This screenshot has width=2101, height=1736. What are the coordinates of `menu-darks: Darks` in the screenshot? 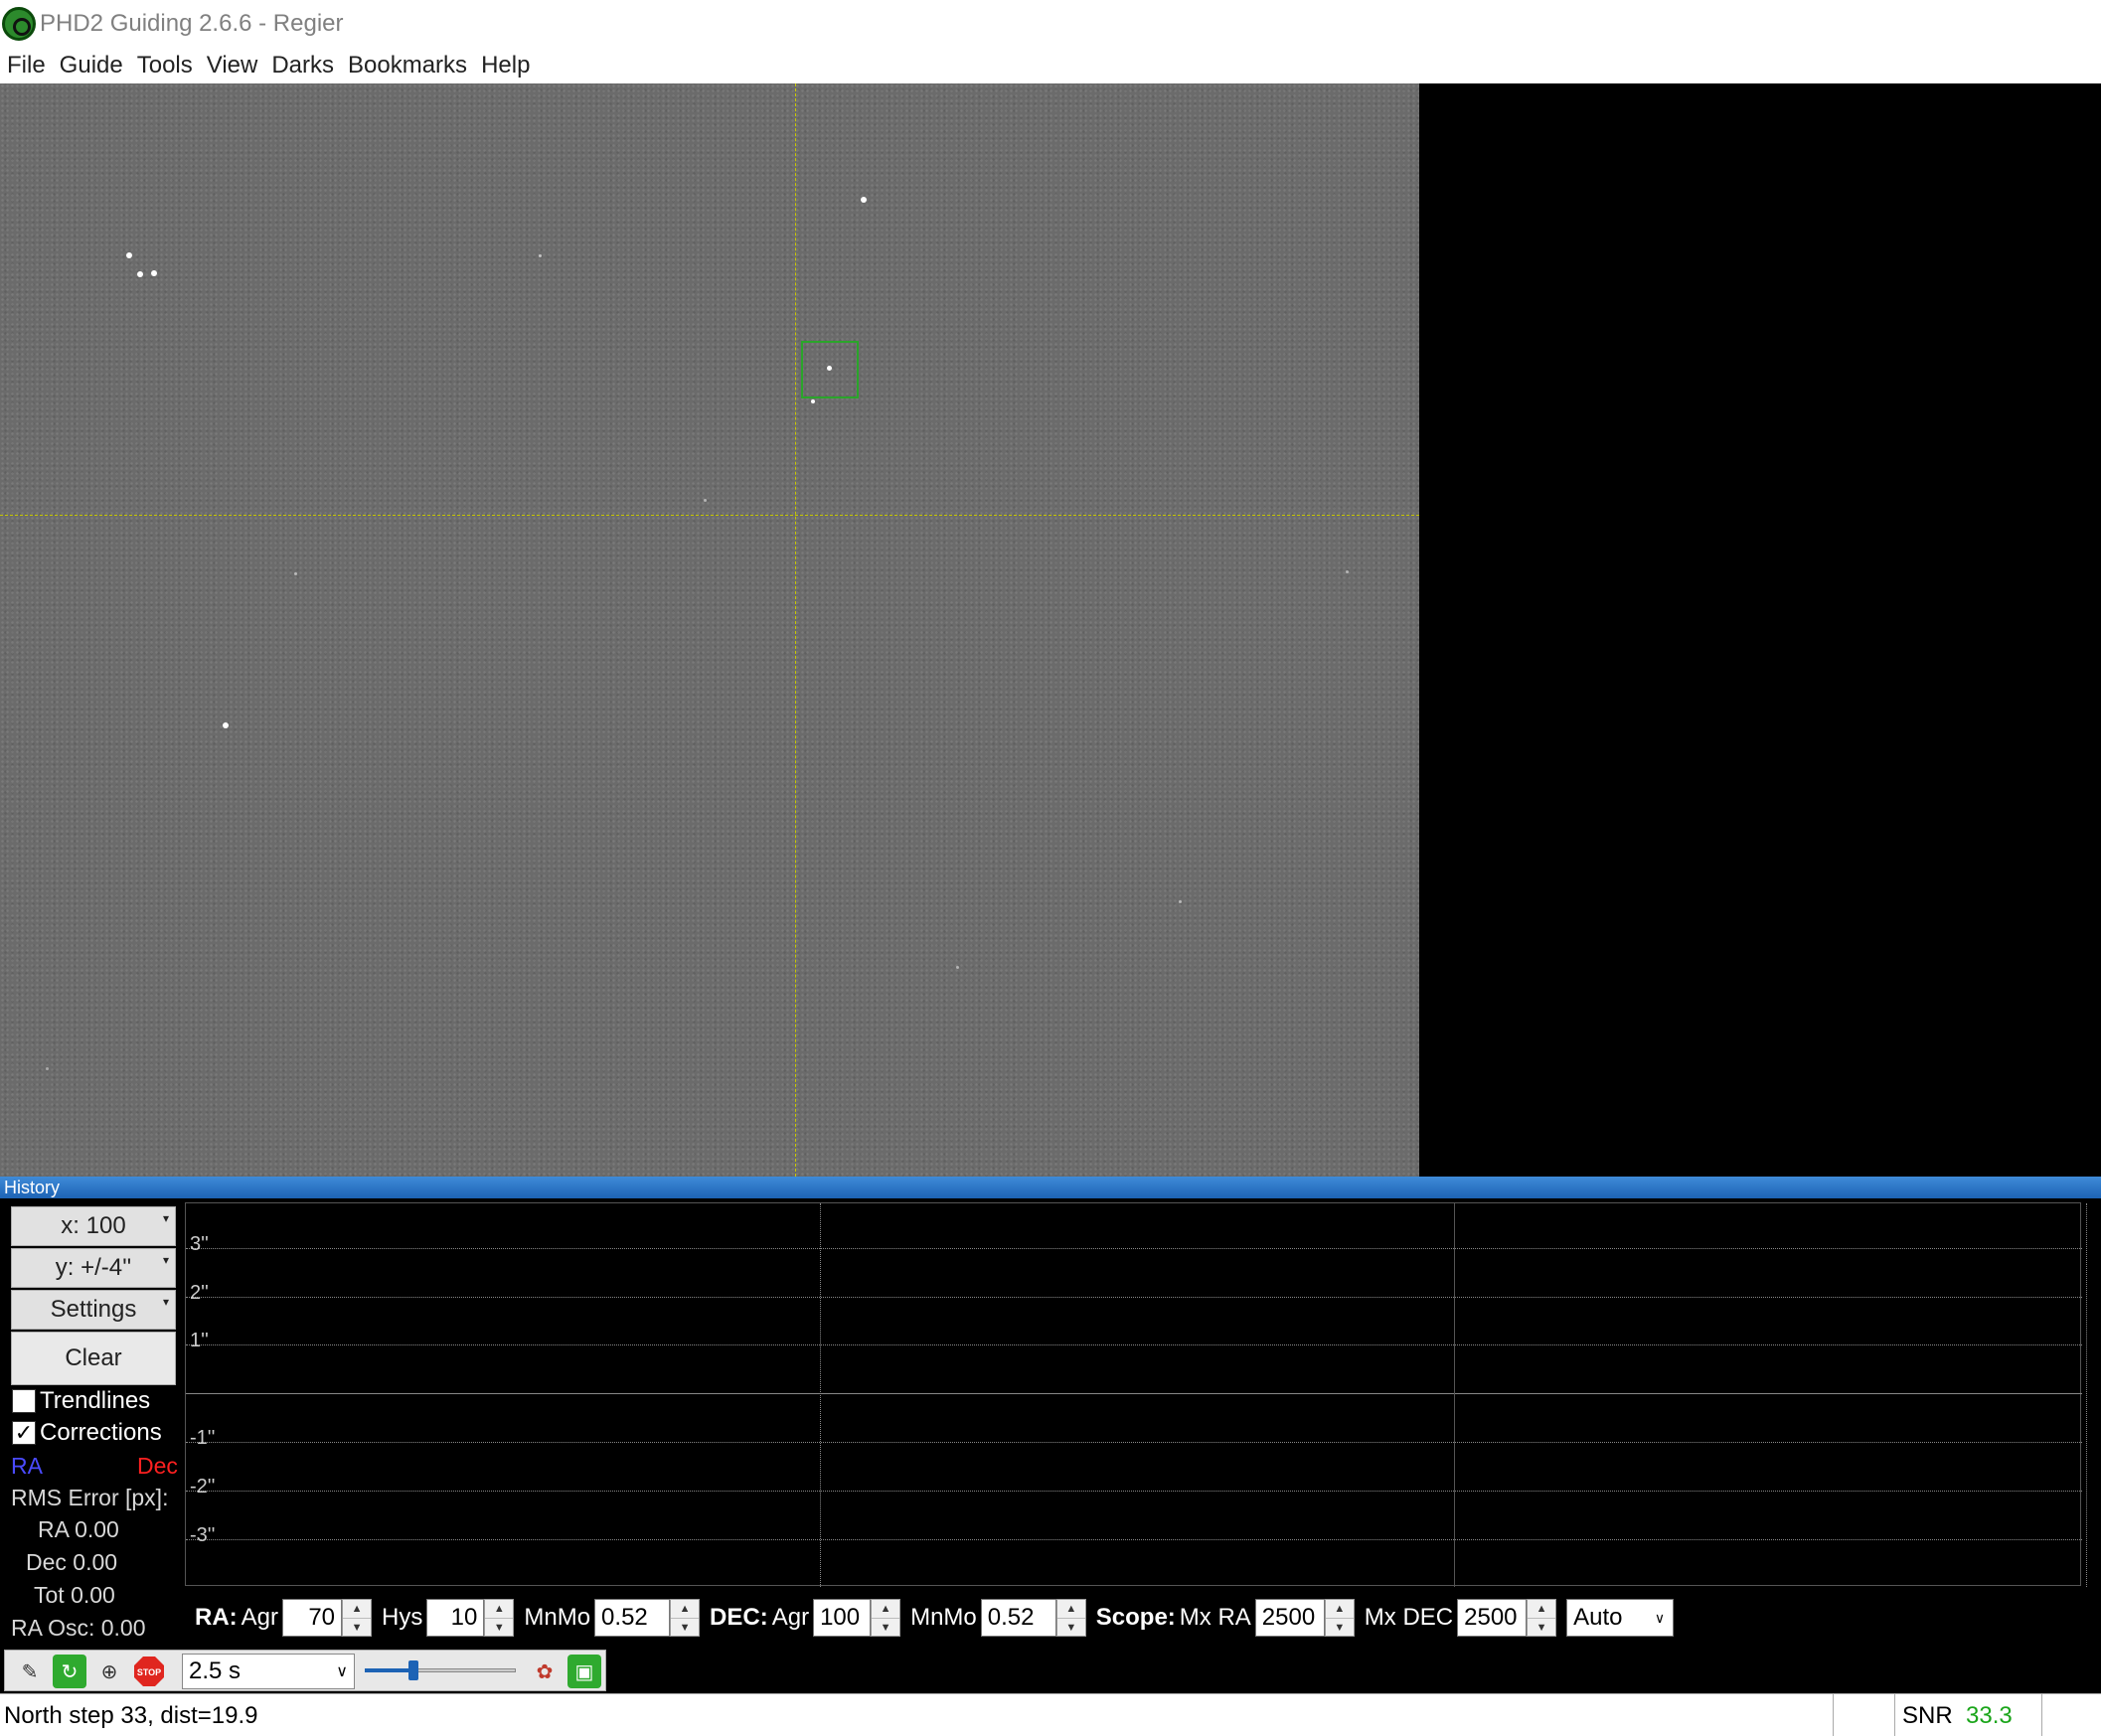 It's located at (302, 65).